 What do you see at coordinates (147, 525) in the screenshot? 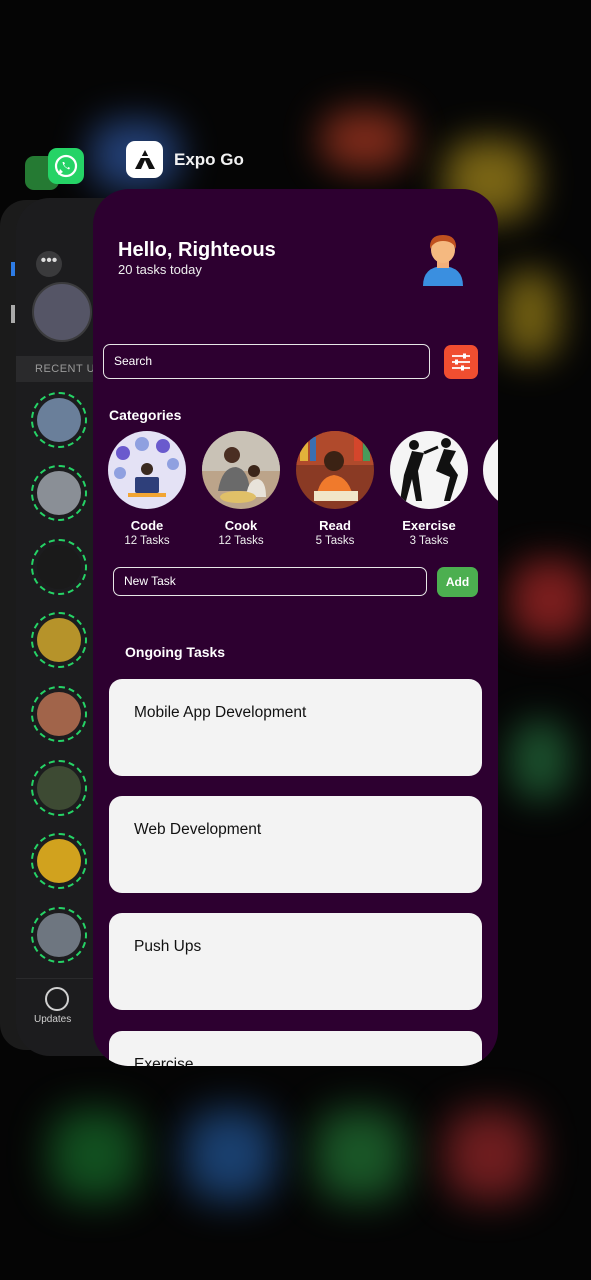
I see `category-name: Code` at bounding box center [147, 525].